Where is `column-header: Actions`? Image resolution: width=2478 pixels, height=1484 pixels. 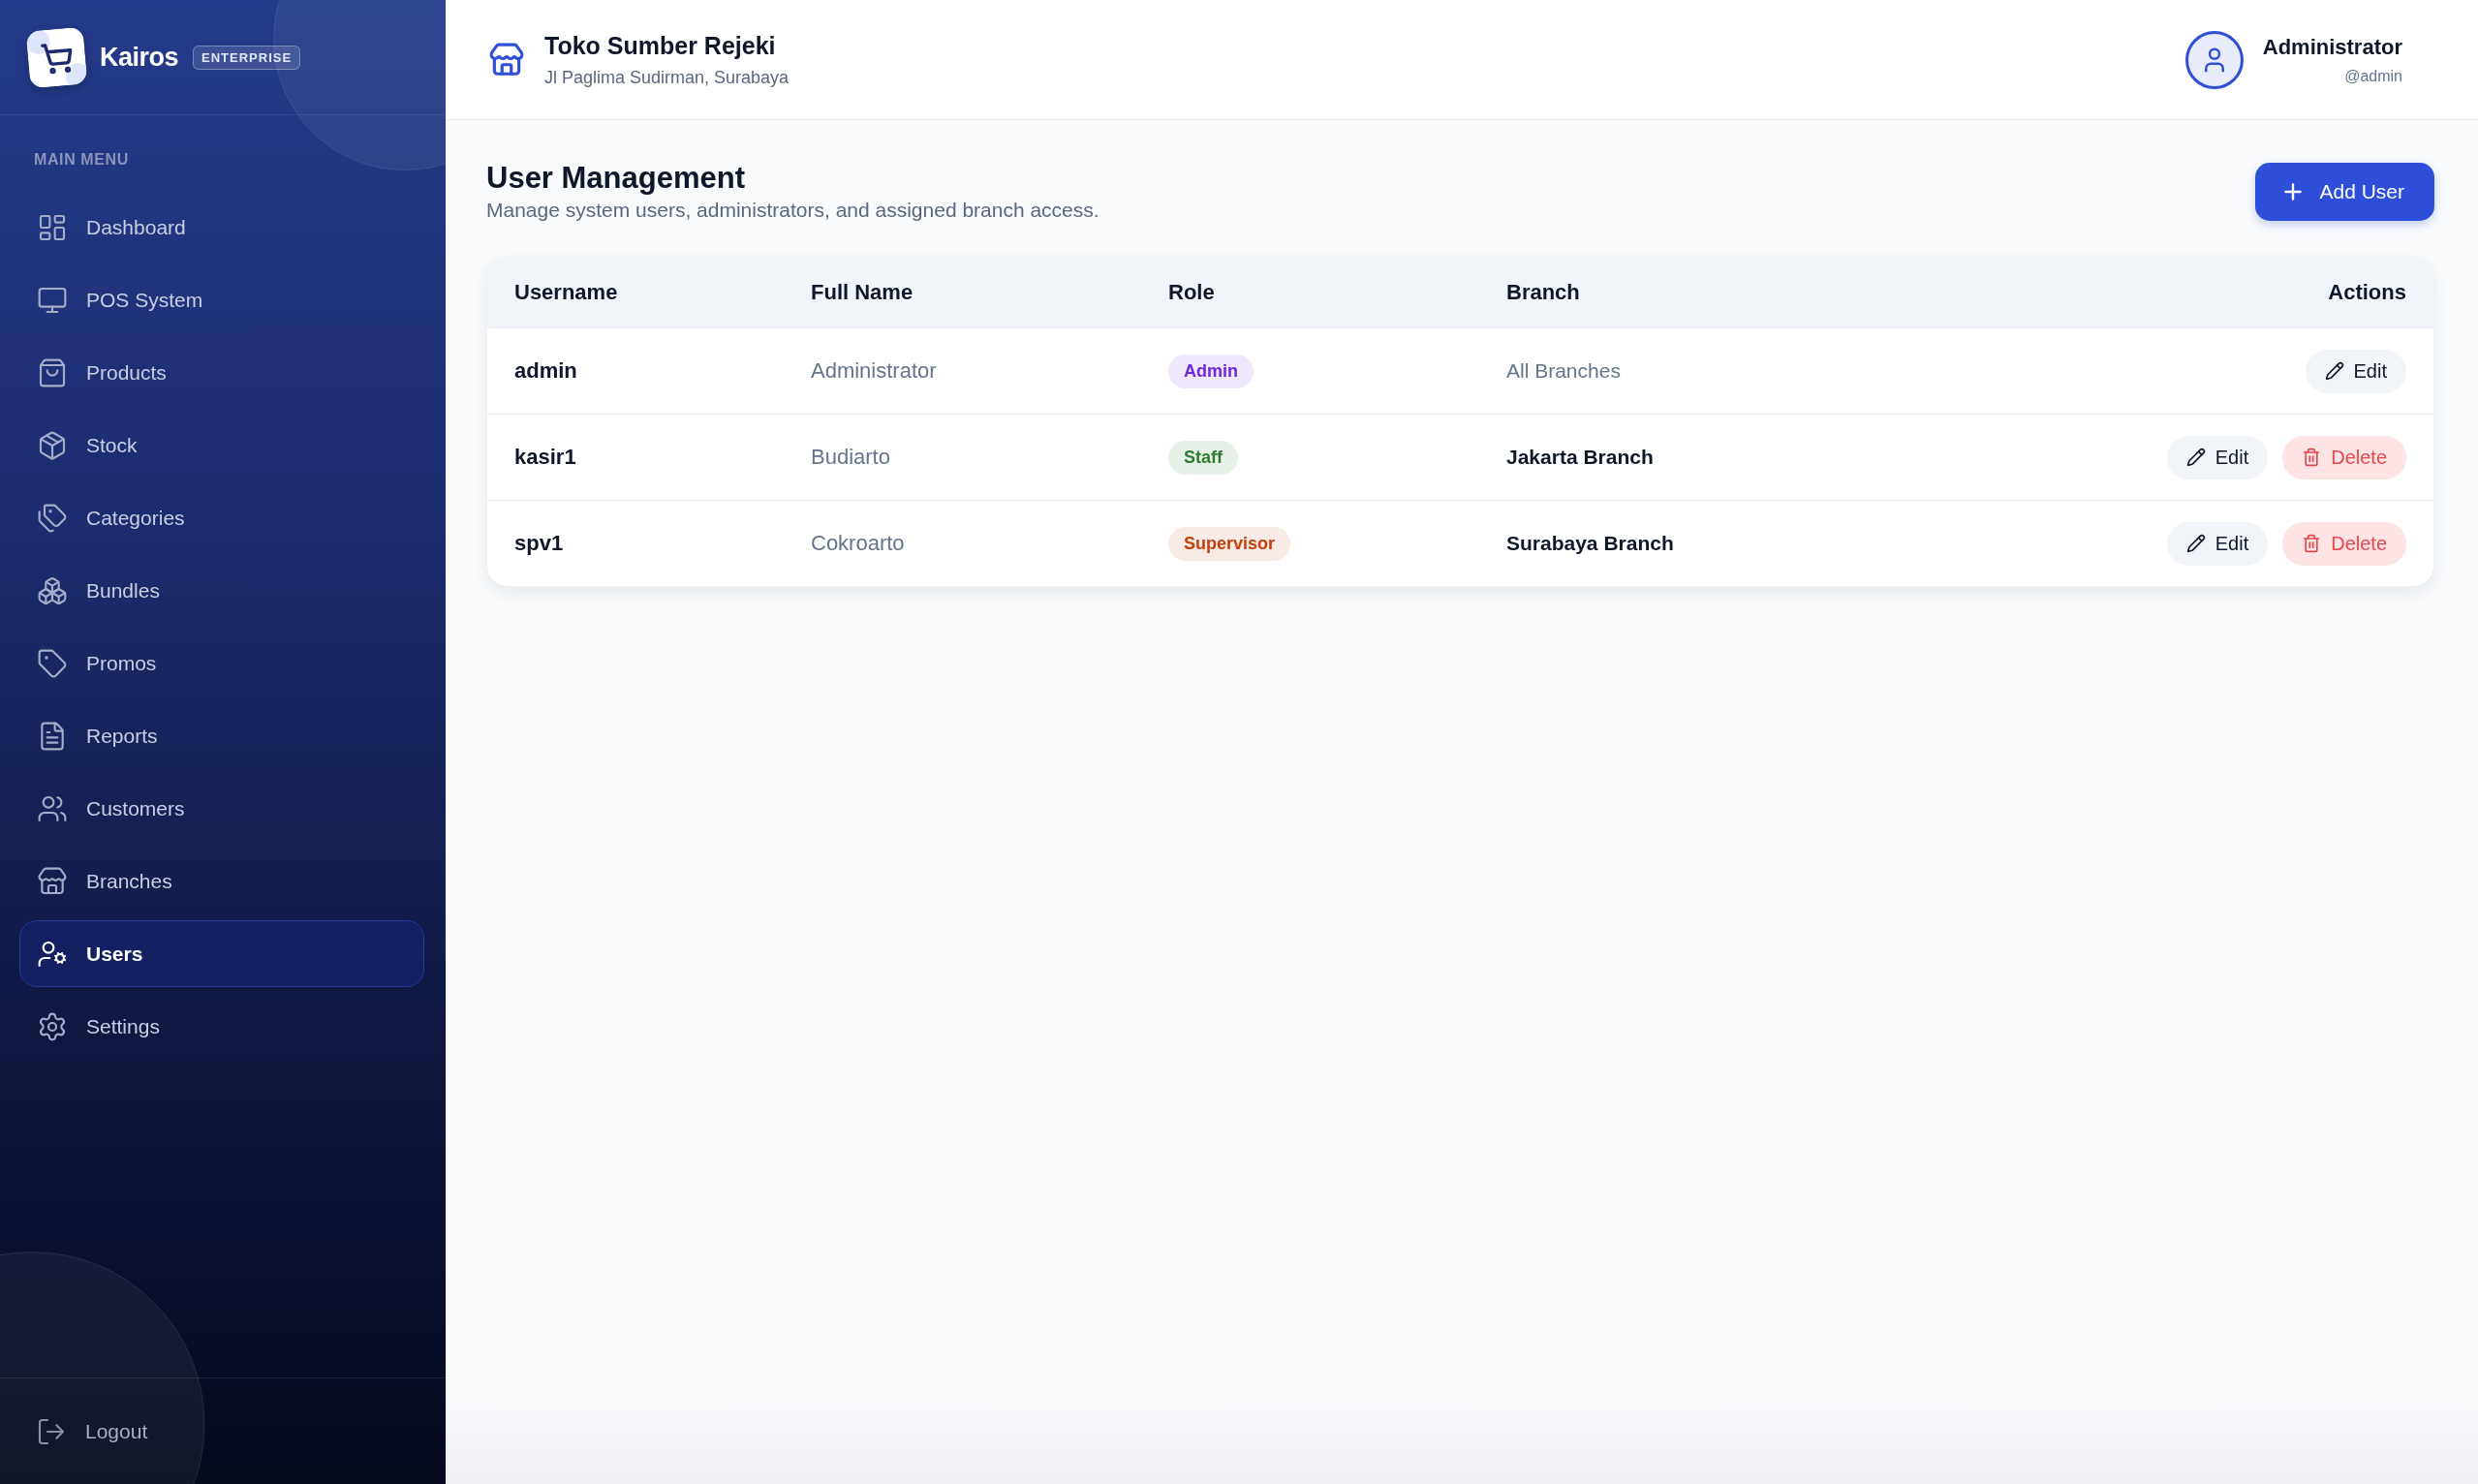 column-header: Actions is located at coordinates (2367, 292).